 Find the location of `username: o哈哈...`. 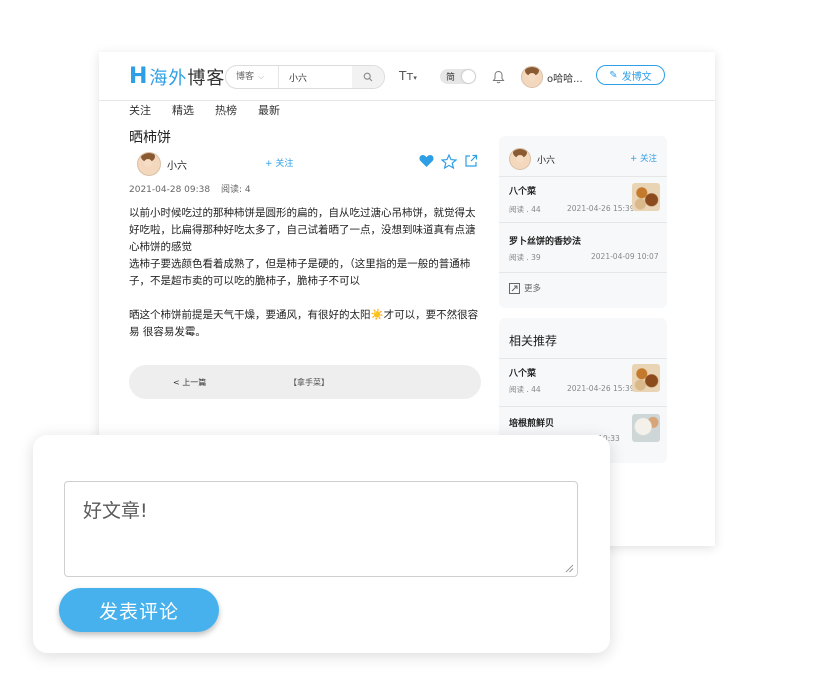

username: o哈哈... is located at coordinates (565, 79).